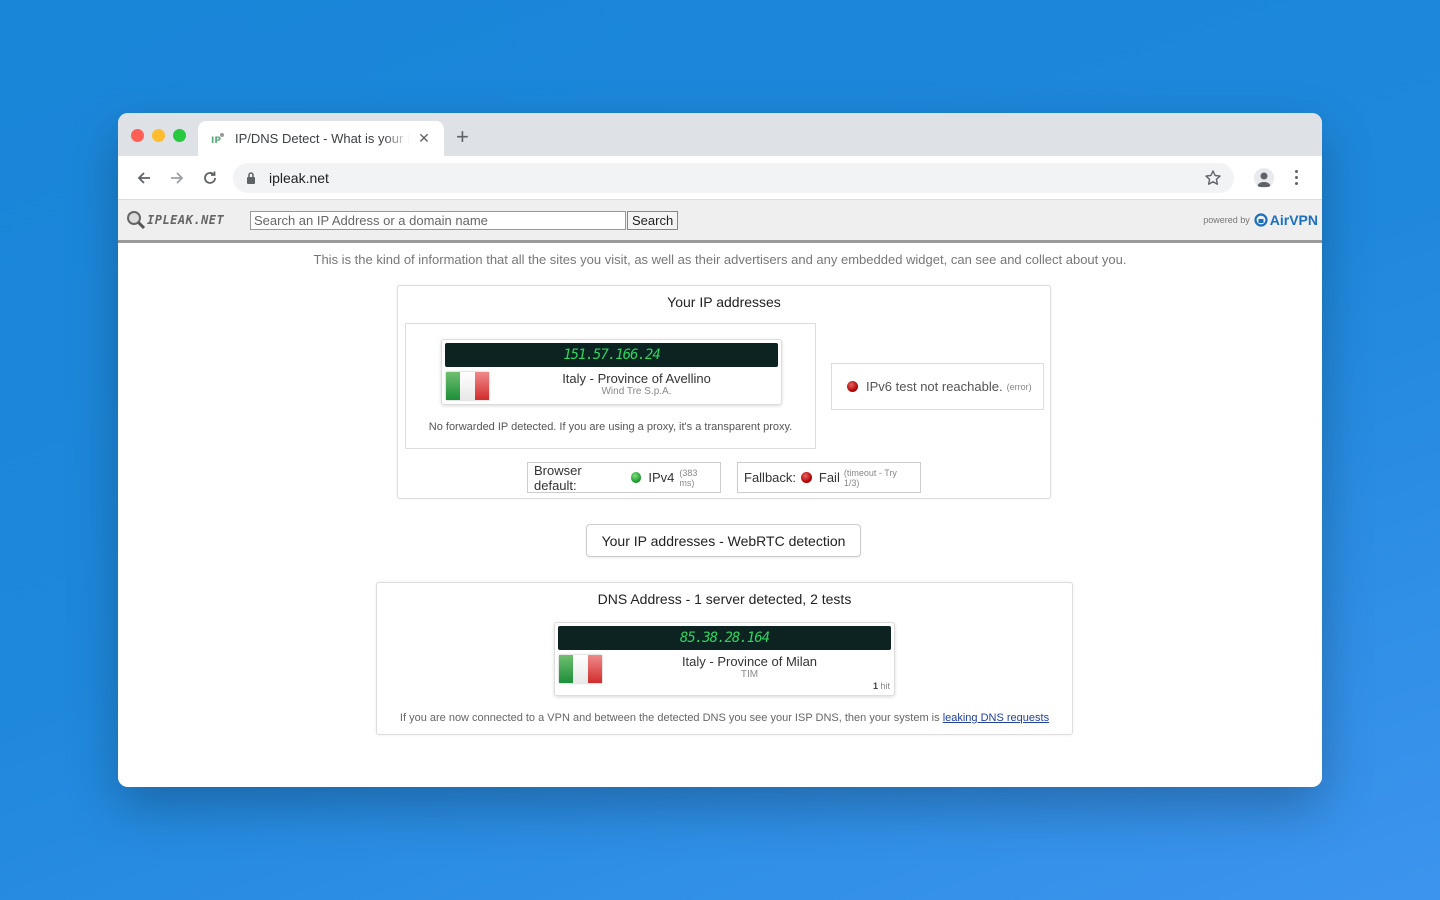  Describe the element at coordinates (438, 220) in the screenshot. I see `ip-search-input` at that location.